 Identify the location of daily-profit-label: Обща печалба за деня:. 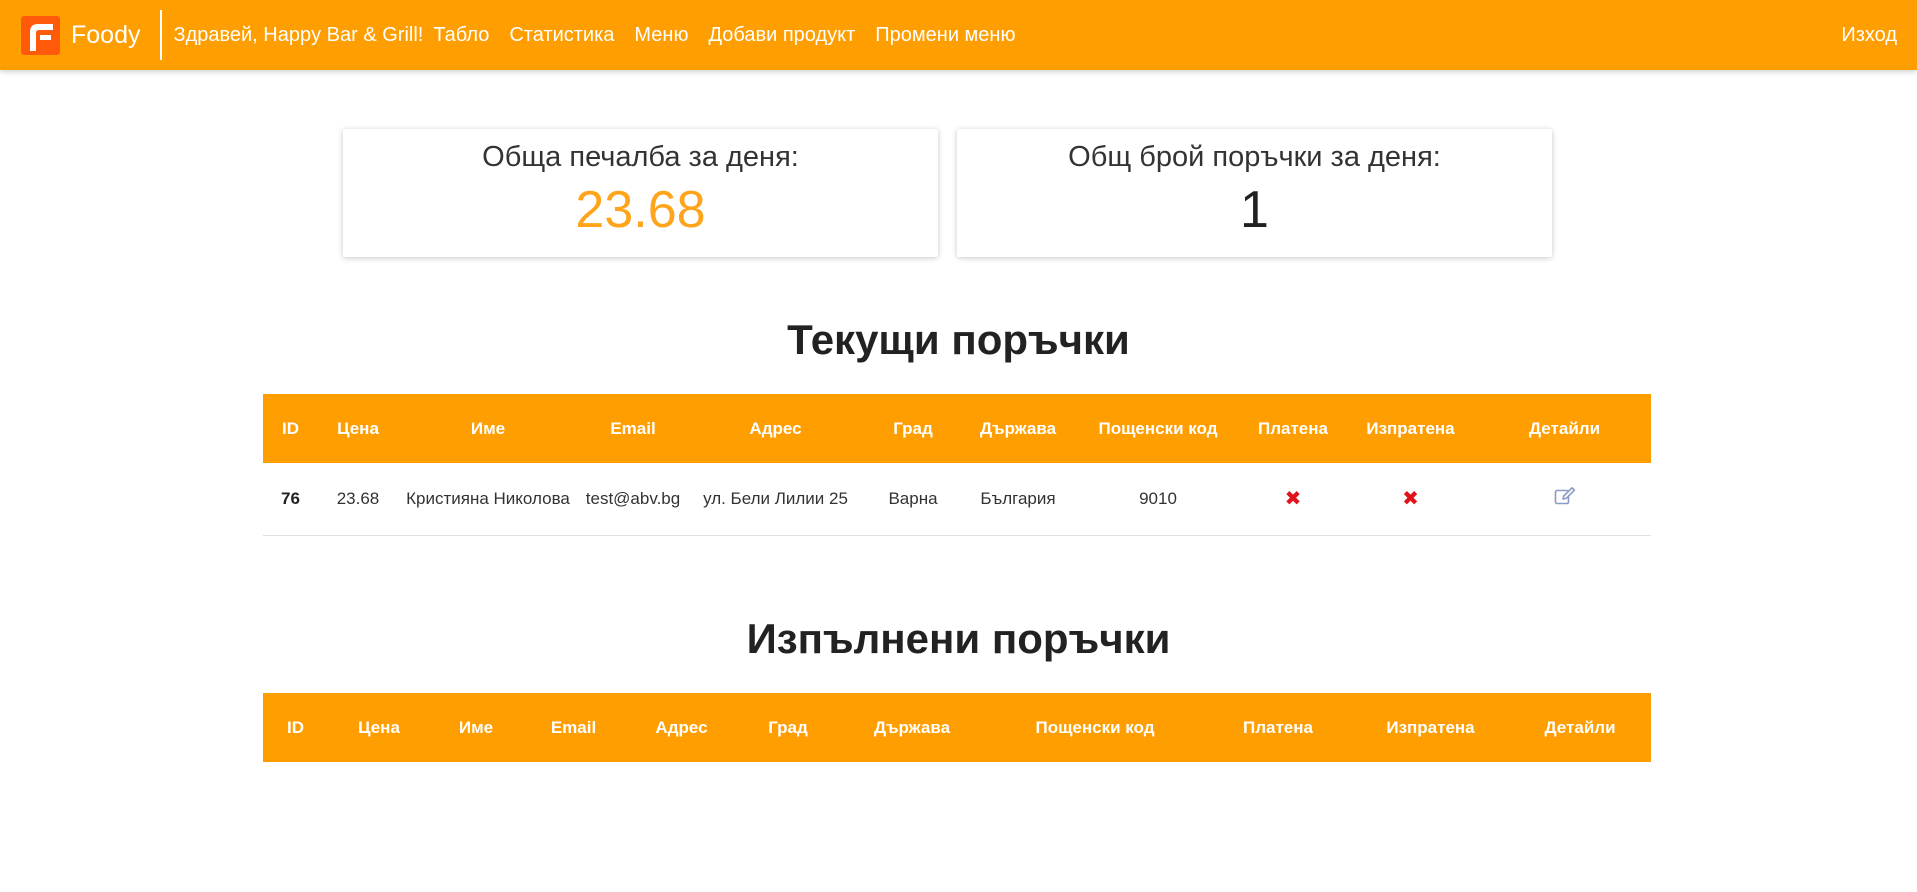
(640, 157).